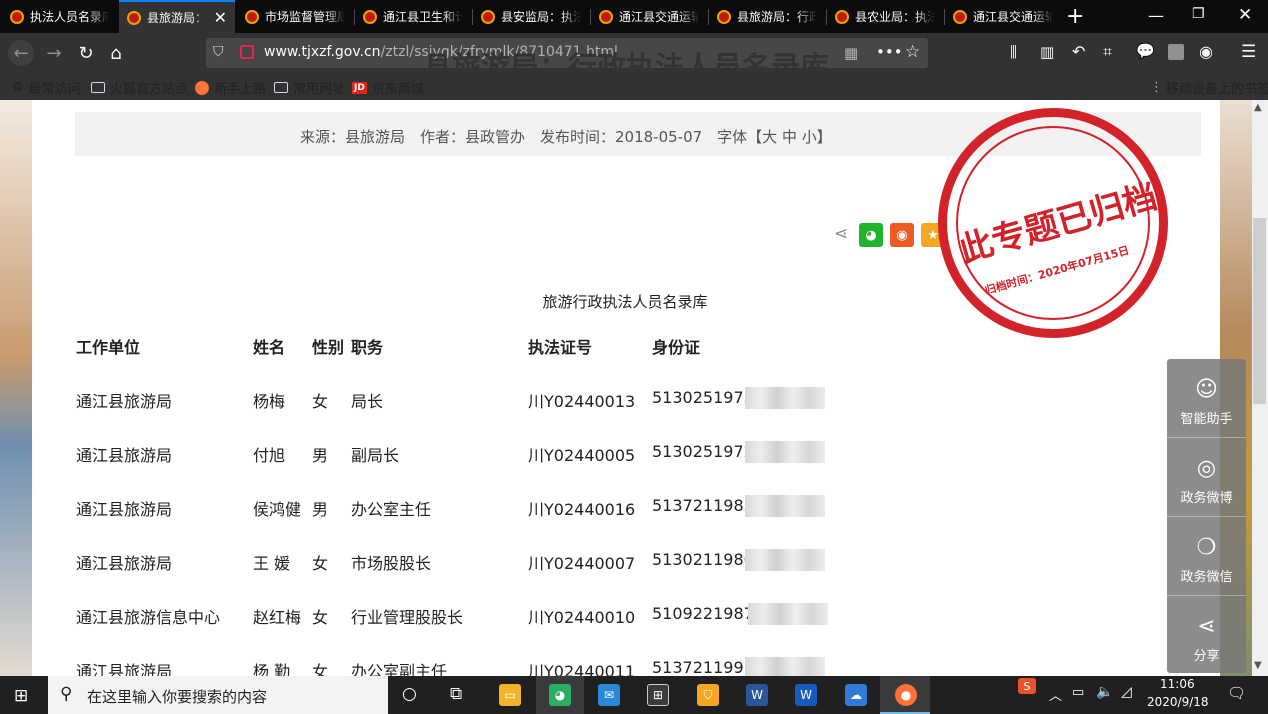 Image resolution: width=1268 pixels, height=714 pixels. What do you see at coordinates (1156, 15) in the screenshot?
I see `minimize-icon: —` at bounding box center [1156, 15].